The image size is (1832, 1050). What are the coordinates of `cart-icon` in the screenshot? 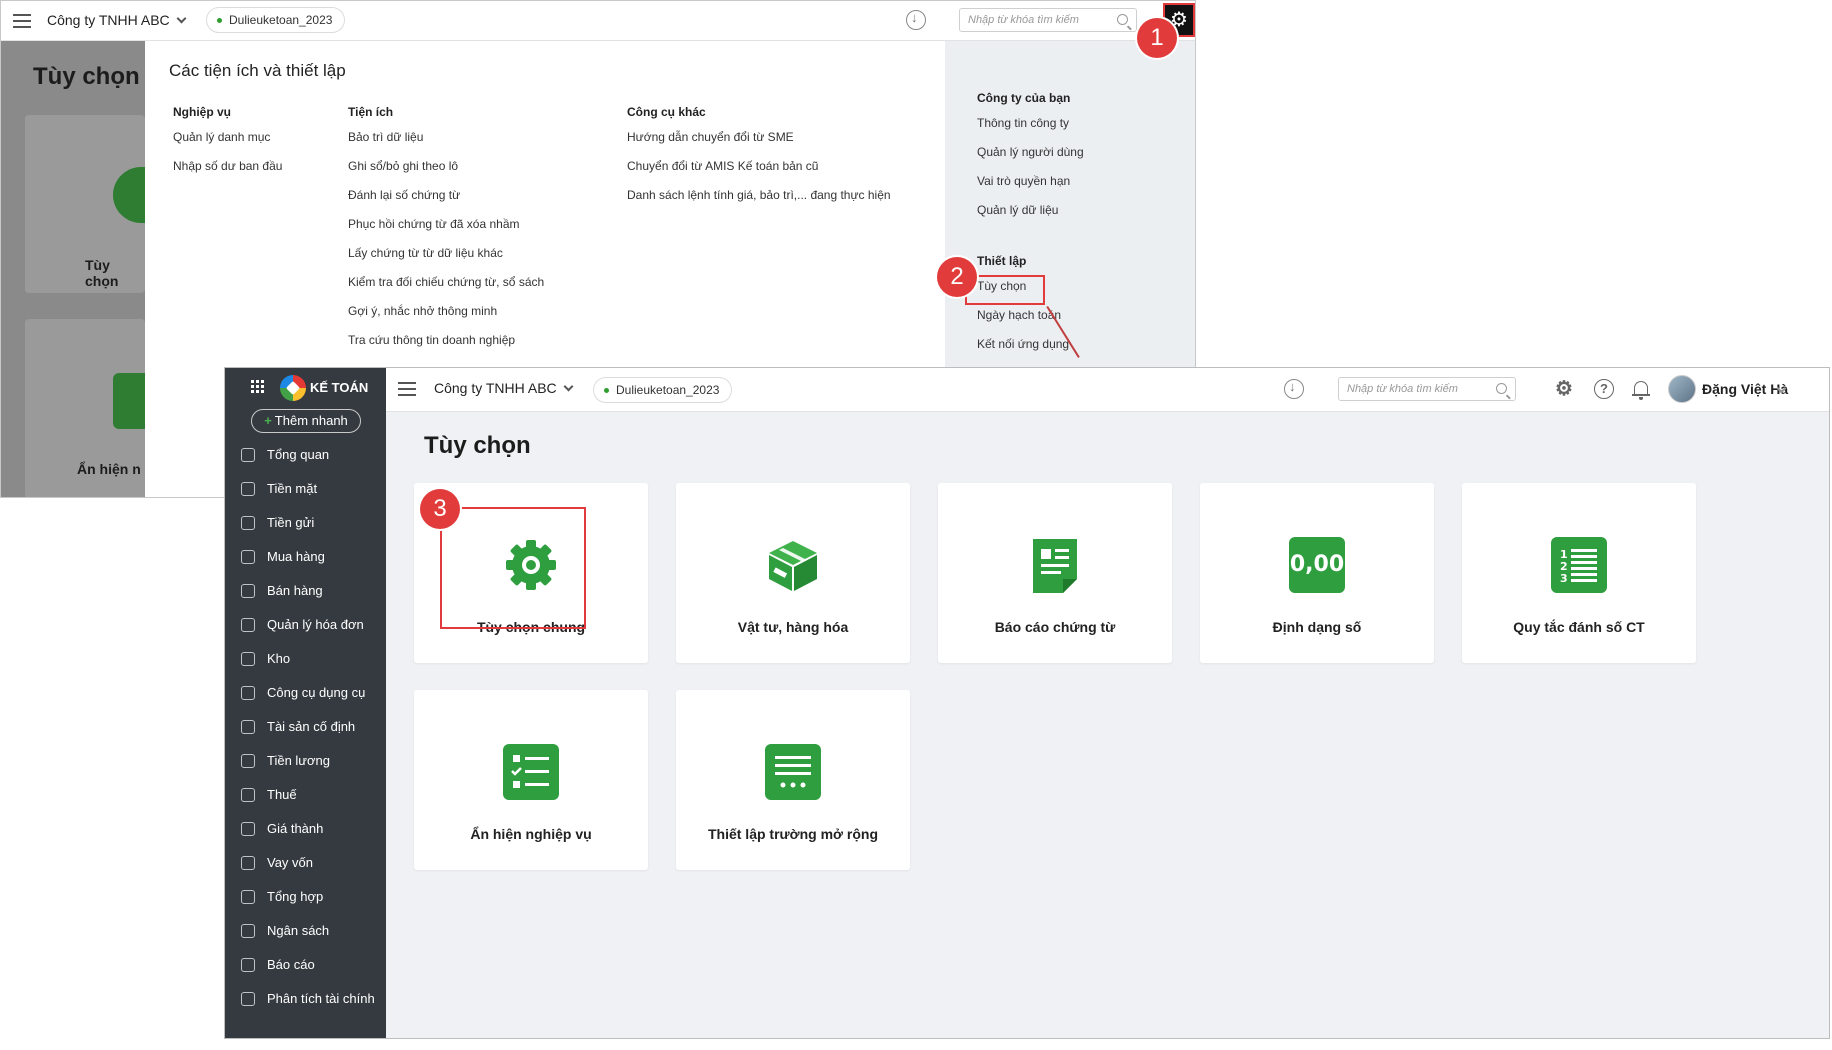 It's located at (248, 591).